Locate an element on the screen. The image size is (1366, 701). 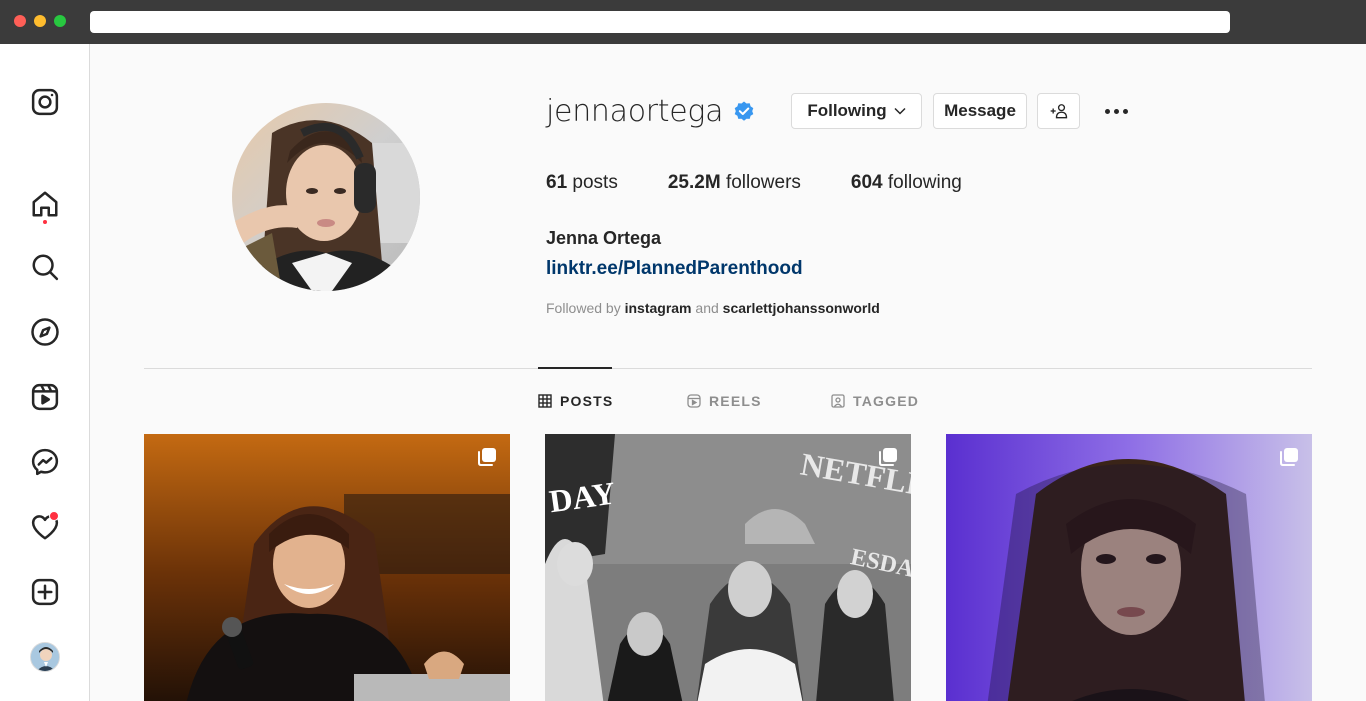
create-plus-icon is located at coordinates (45, 592).